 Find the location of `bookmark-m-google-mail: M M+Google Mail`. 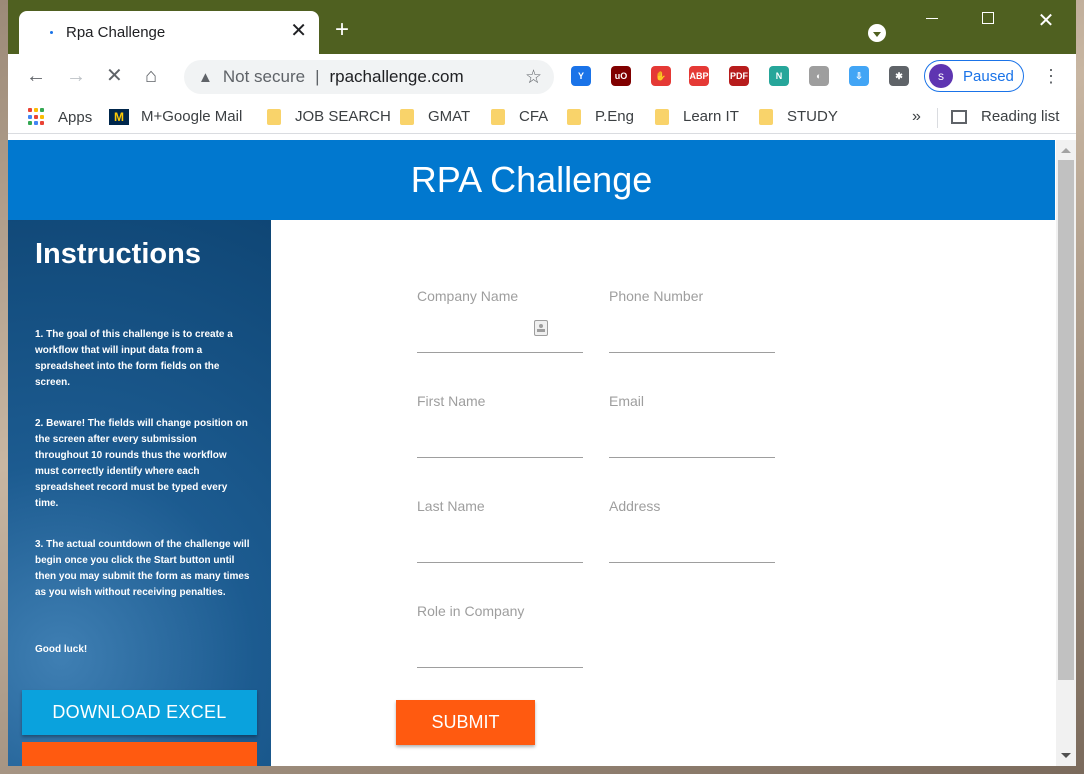

bookmark-m-google-mail: M M+Google Mail is located at coordinates (175, 116).